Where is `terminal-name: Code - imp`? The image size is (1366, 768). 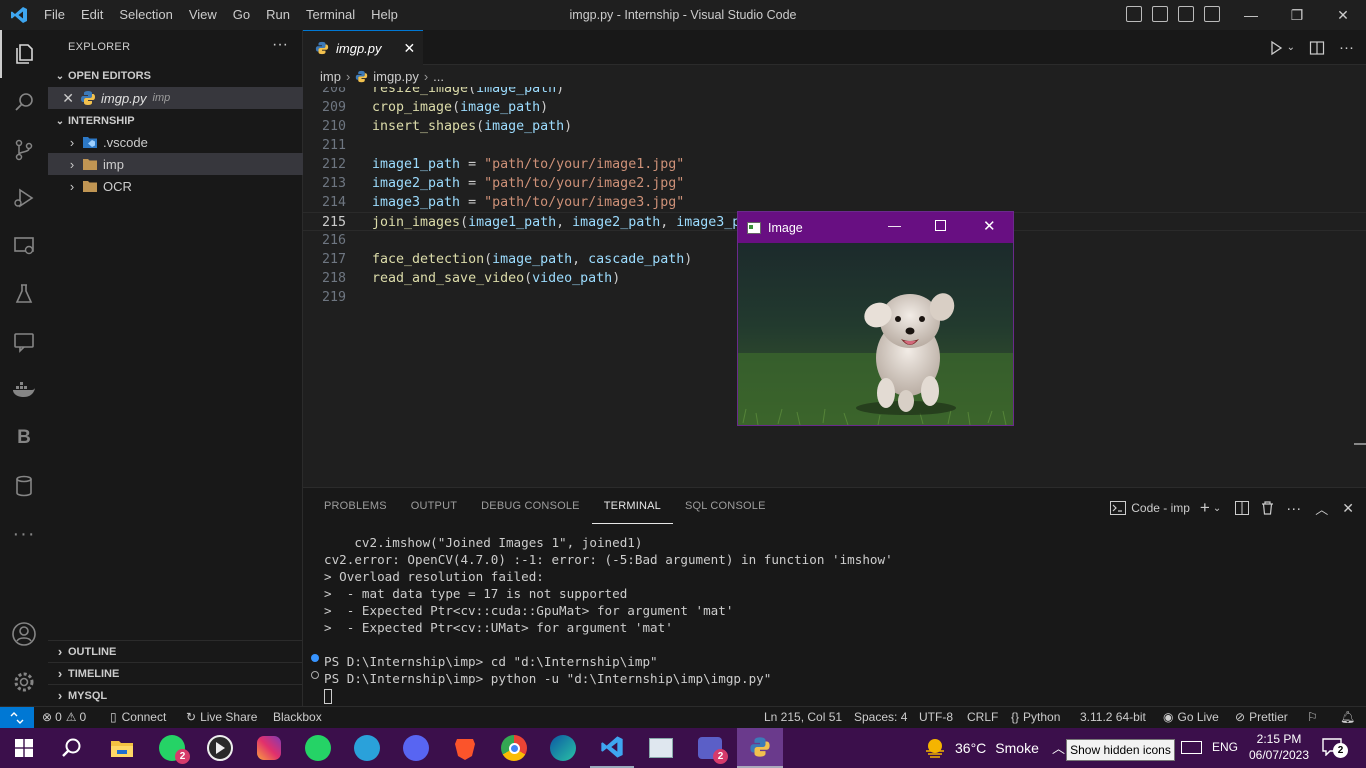
terminal-name: Code - imp is located at coordinates (1160, 508).